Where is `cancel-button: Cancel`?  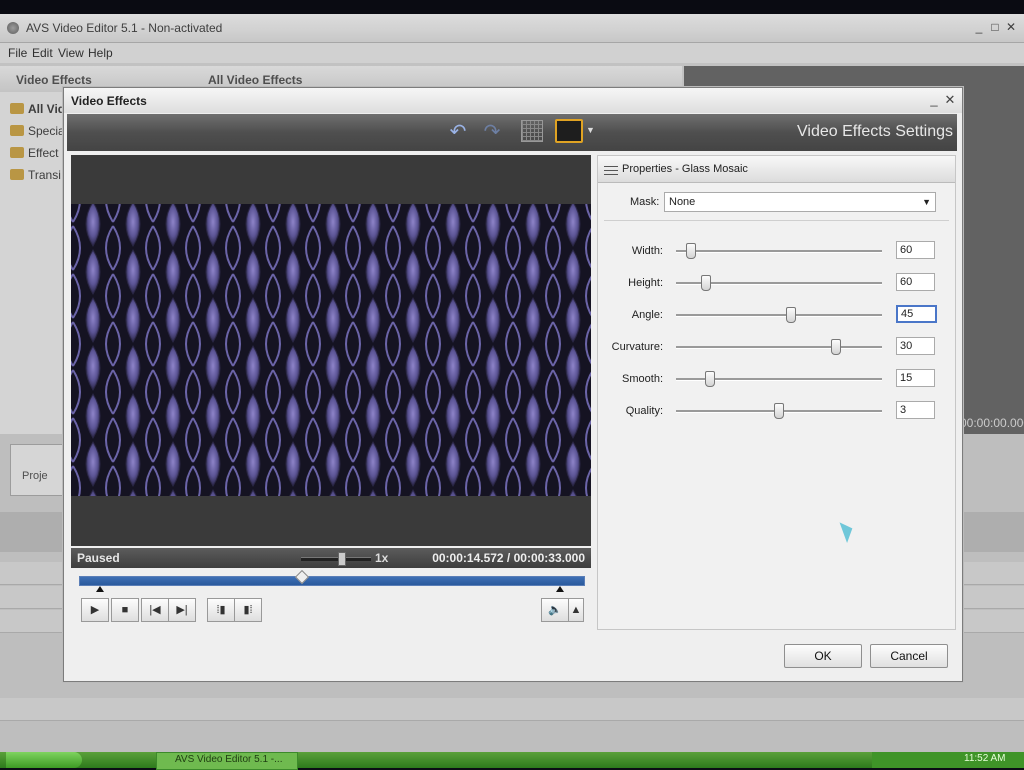 cancel-button: Cancel is located at coordinates (909, 656).